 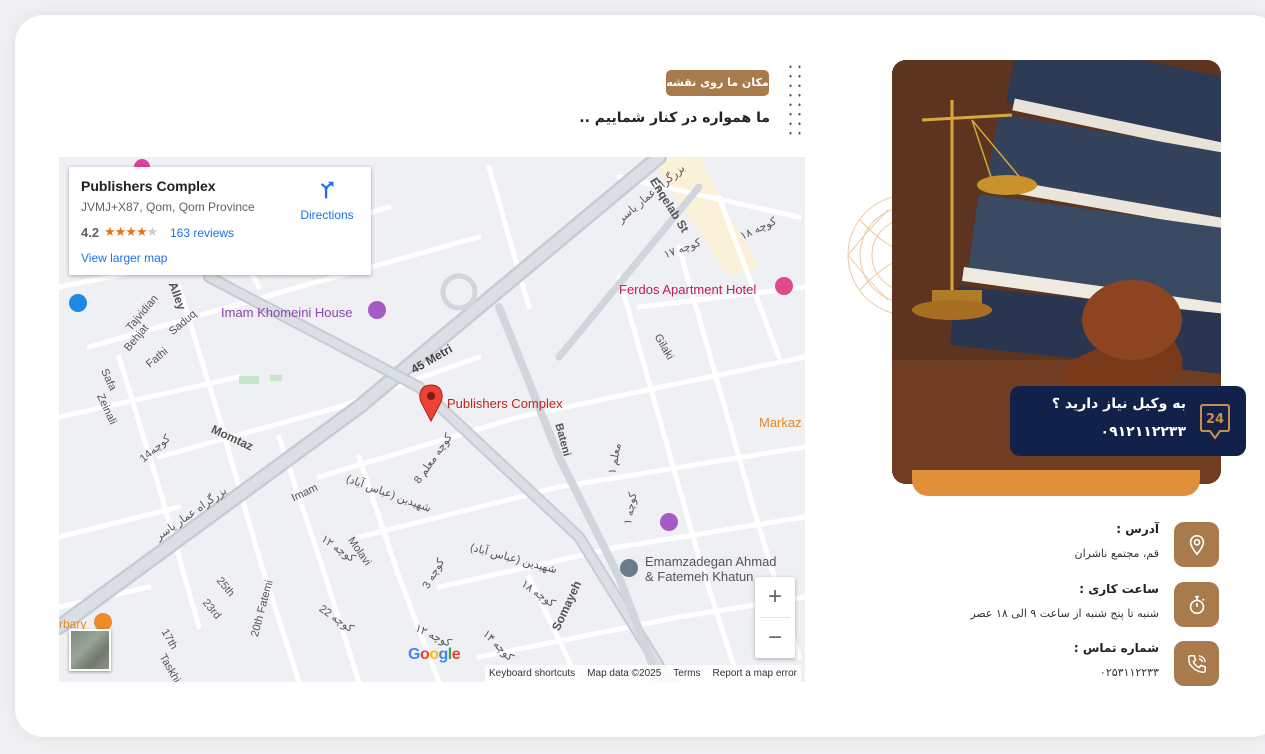 What do you see at coordinates (90, 232) in the screenshot?
I see `place-rating: 4.2` at bounding box center [90, 232].